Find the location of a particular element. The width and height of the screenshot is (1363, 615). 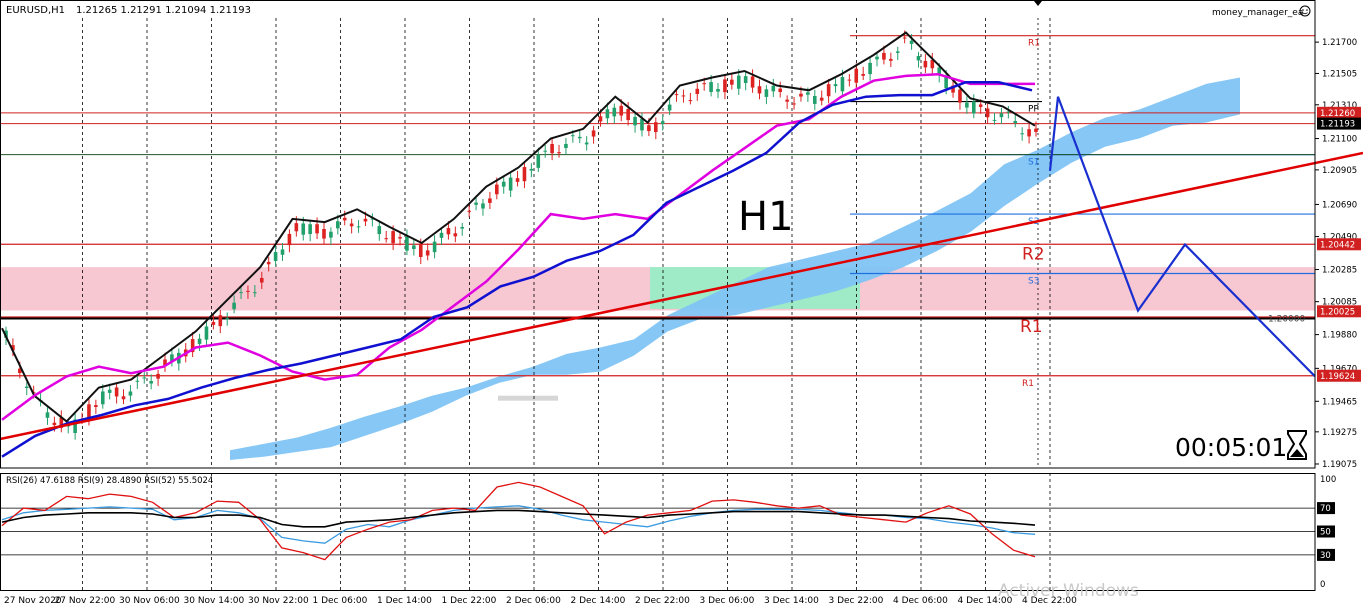

pivot-level-label: S3 is located at coordinates (1033, 282).